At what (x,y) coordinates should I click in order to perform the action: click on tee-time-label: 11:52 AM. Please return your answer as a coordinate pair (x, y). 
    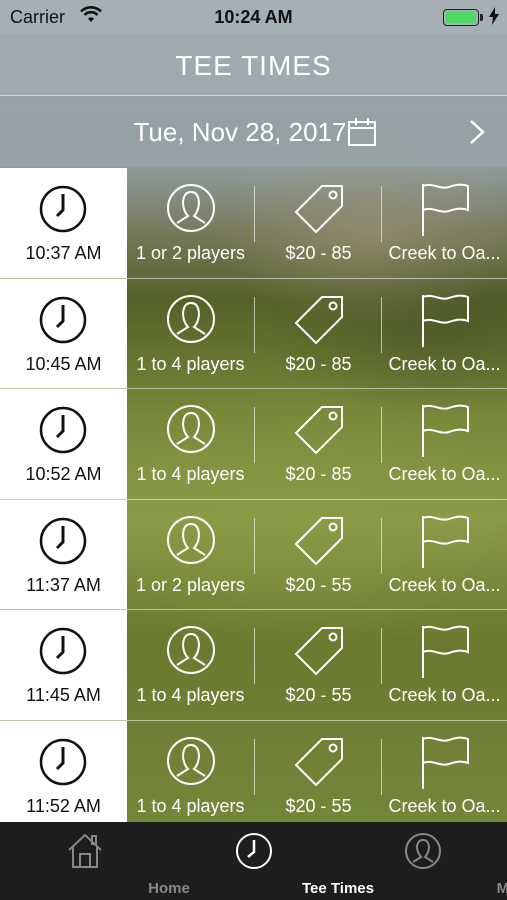
    Looking at the image, I should click on (63, 805).